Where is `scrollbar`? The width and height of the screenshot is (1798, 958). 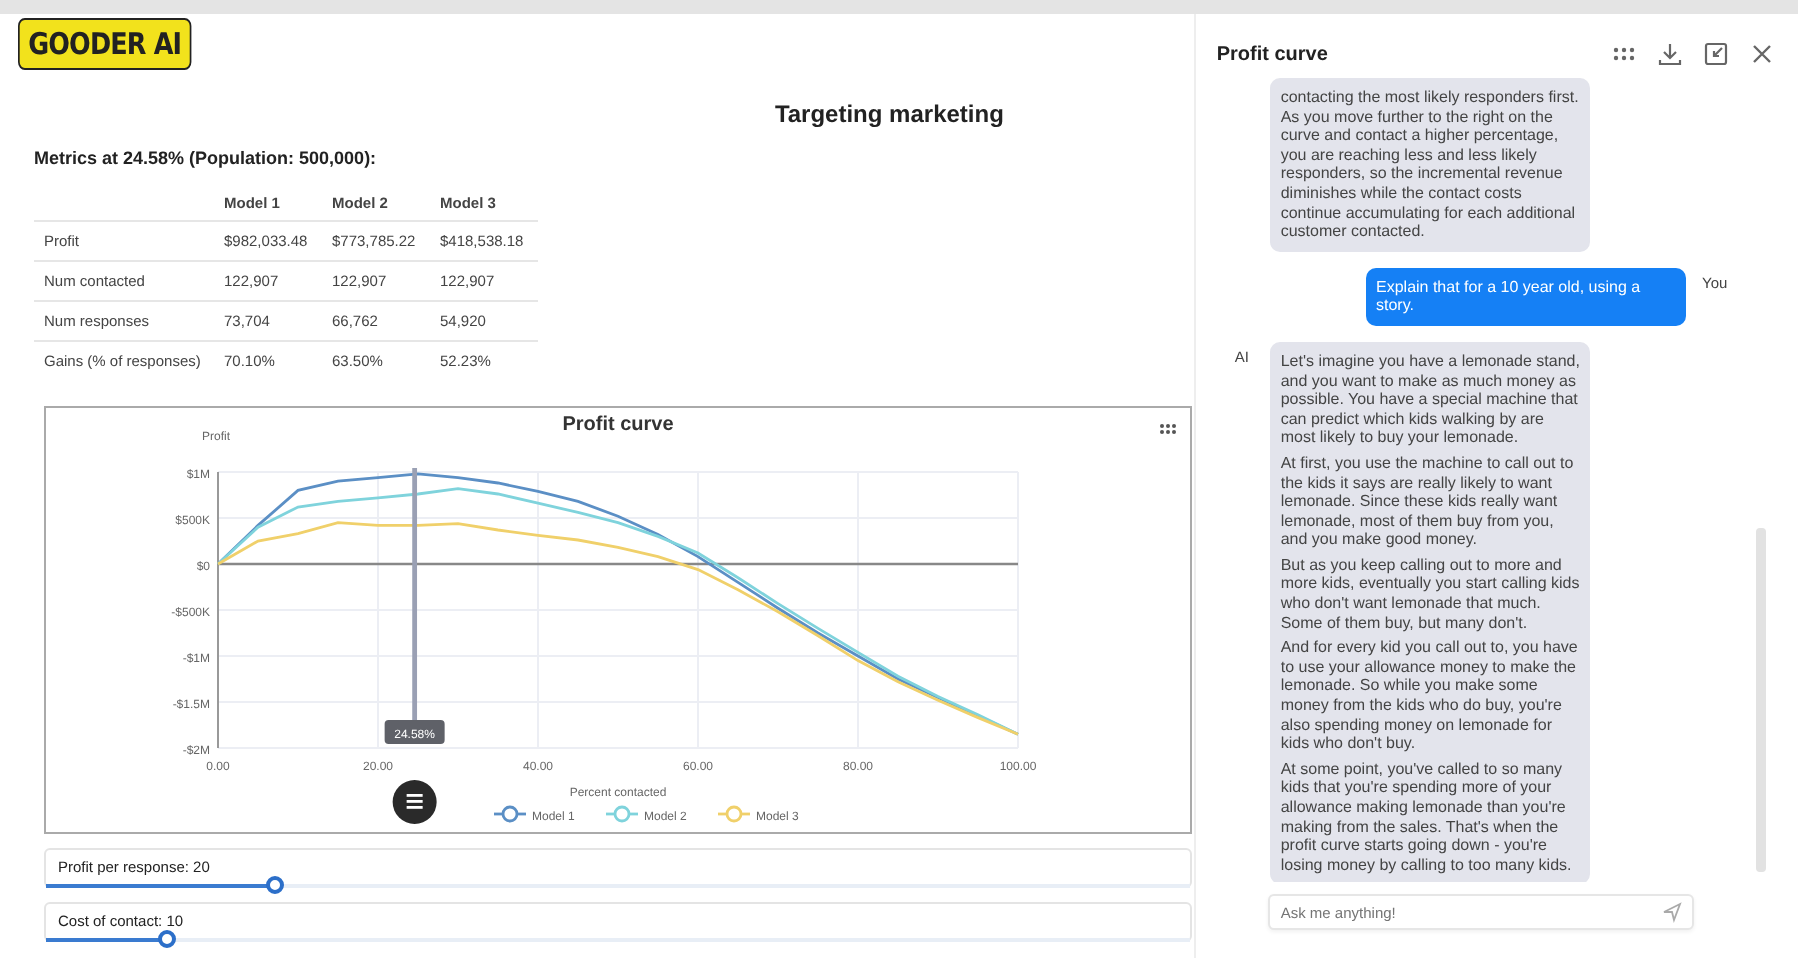
scrollbar is located at coordinates (1761, 700).